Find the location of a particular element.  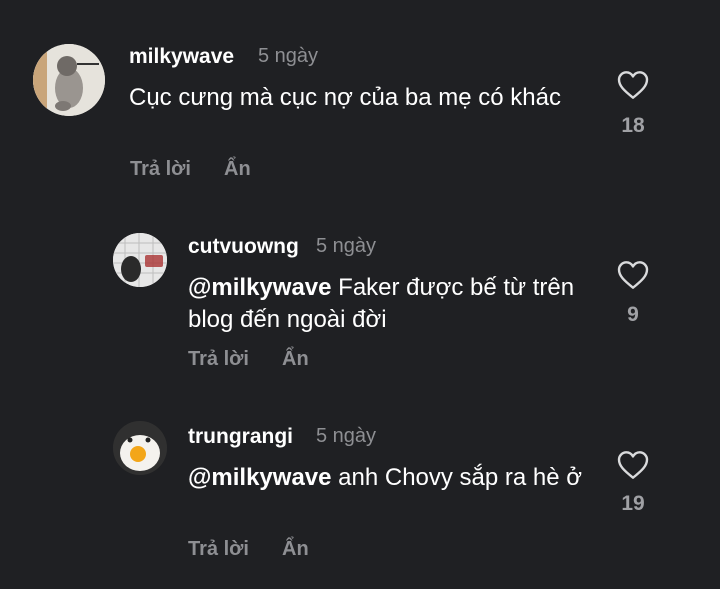

comment-text: Cục cưng mà cục nợ của ba mẹ có khác is located at coordinates (349, 98).